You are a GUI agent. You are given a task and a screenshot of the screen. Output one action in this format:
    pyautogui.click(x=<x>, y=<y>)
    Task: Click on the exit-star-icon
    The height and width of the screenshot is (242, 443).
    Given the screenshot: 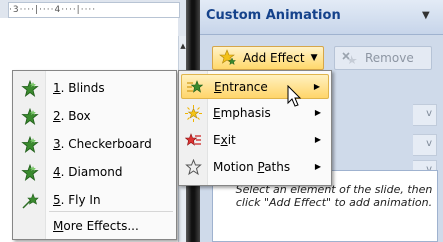 What is the action you would take?
    pyautogui.click(x=193, y=140)
    